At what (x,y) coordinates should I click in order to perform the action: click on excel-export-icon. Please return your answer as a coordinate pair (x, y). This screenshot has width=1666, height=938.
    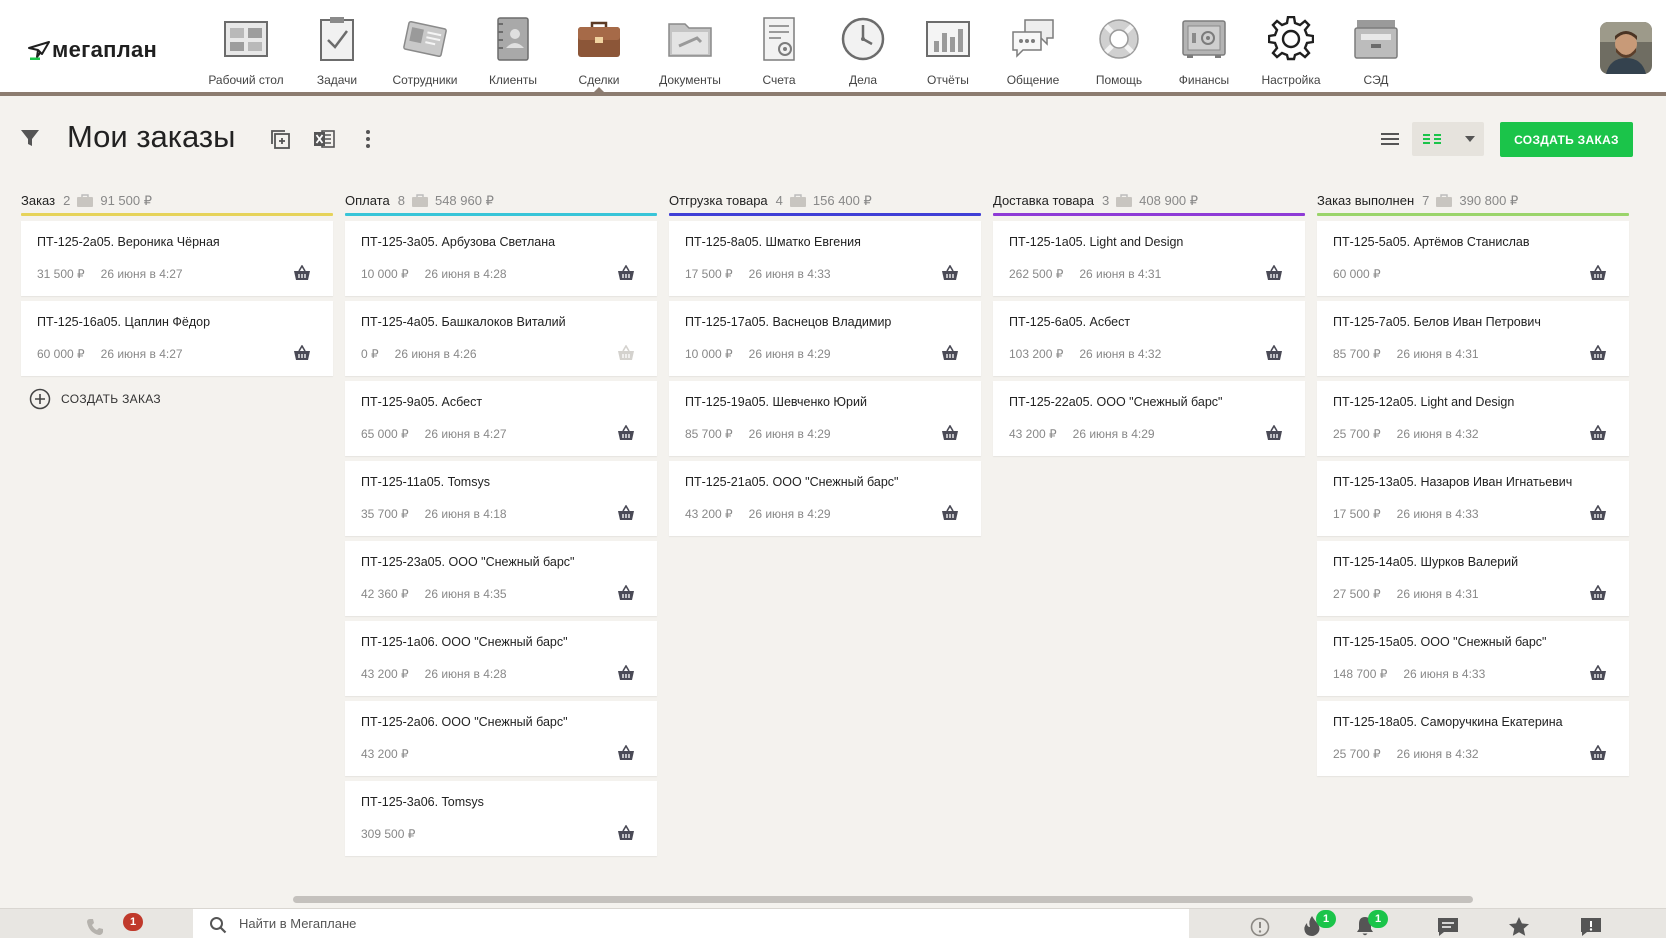
    Looking at the image, I should click on (324, 141).